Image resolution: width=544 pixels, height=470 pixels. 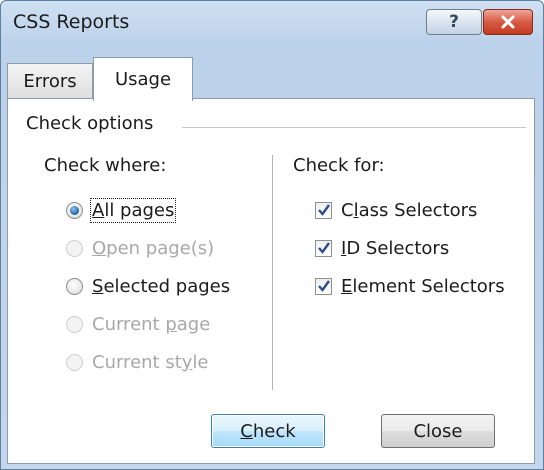 I want to click on check-for-heading: Check for:, so click(x=339, y=165).